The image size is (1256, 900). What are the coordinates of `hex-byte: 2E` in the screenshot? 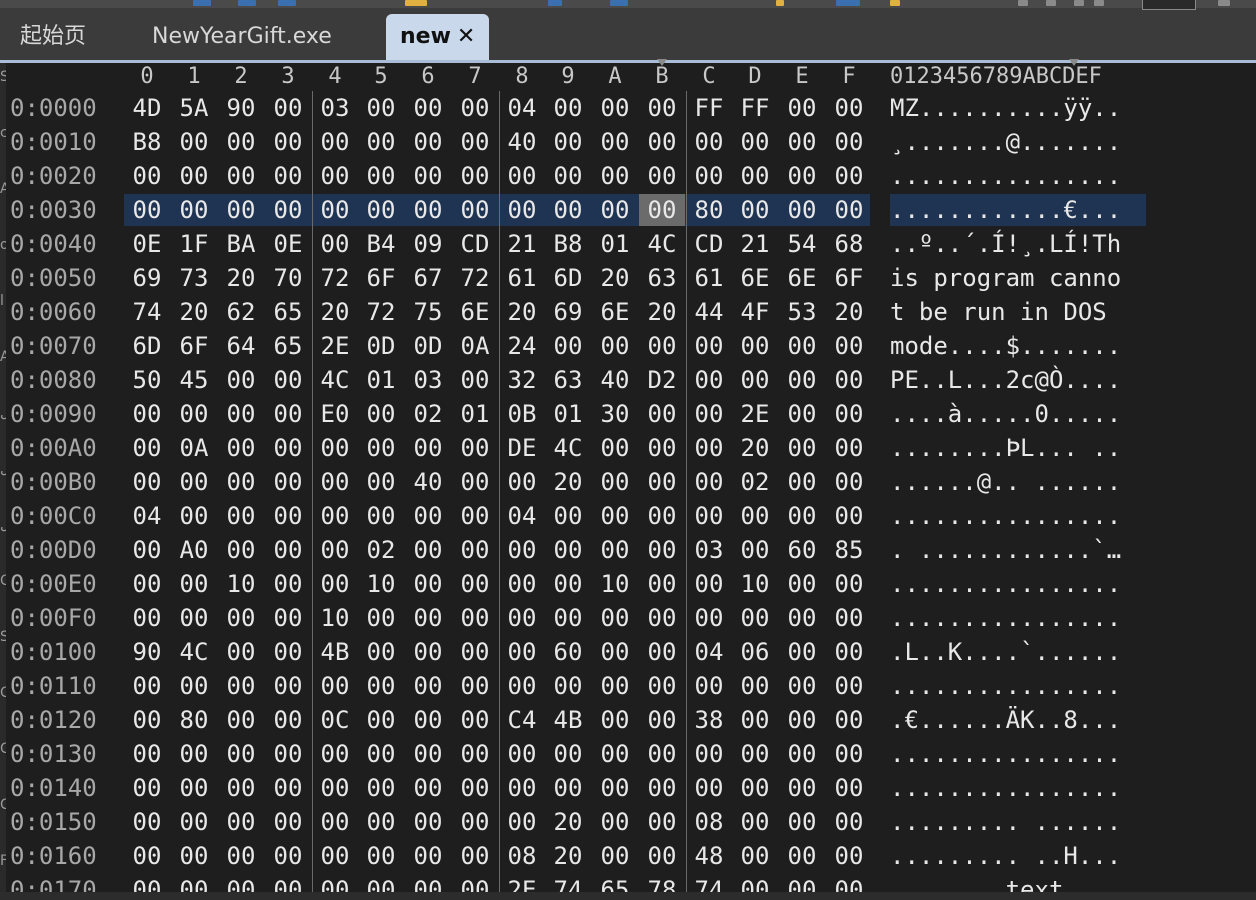 It's located at (335, 346).